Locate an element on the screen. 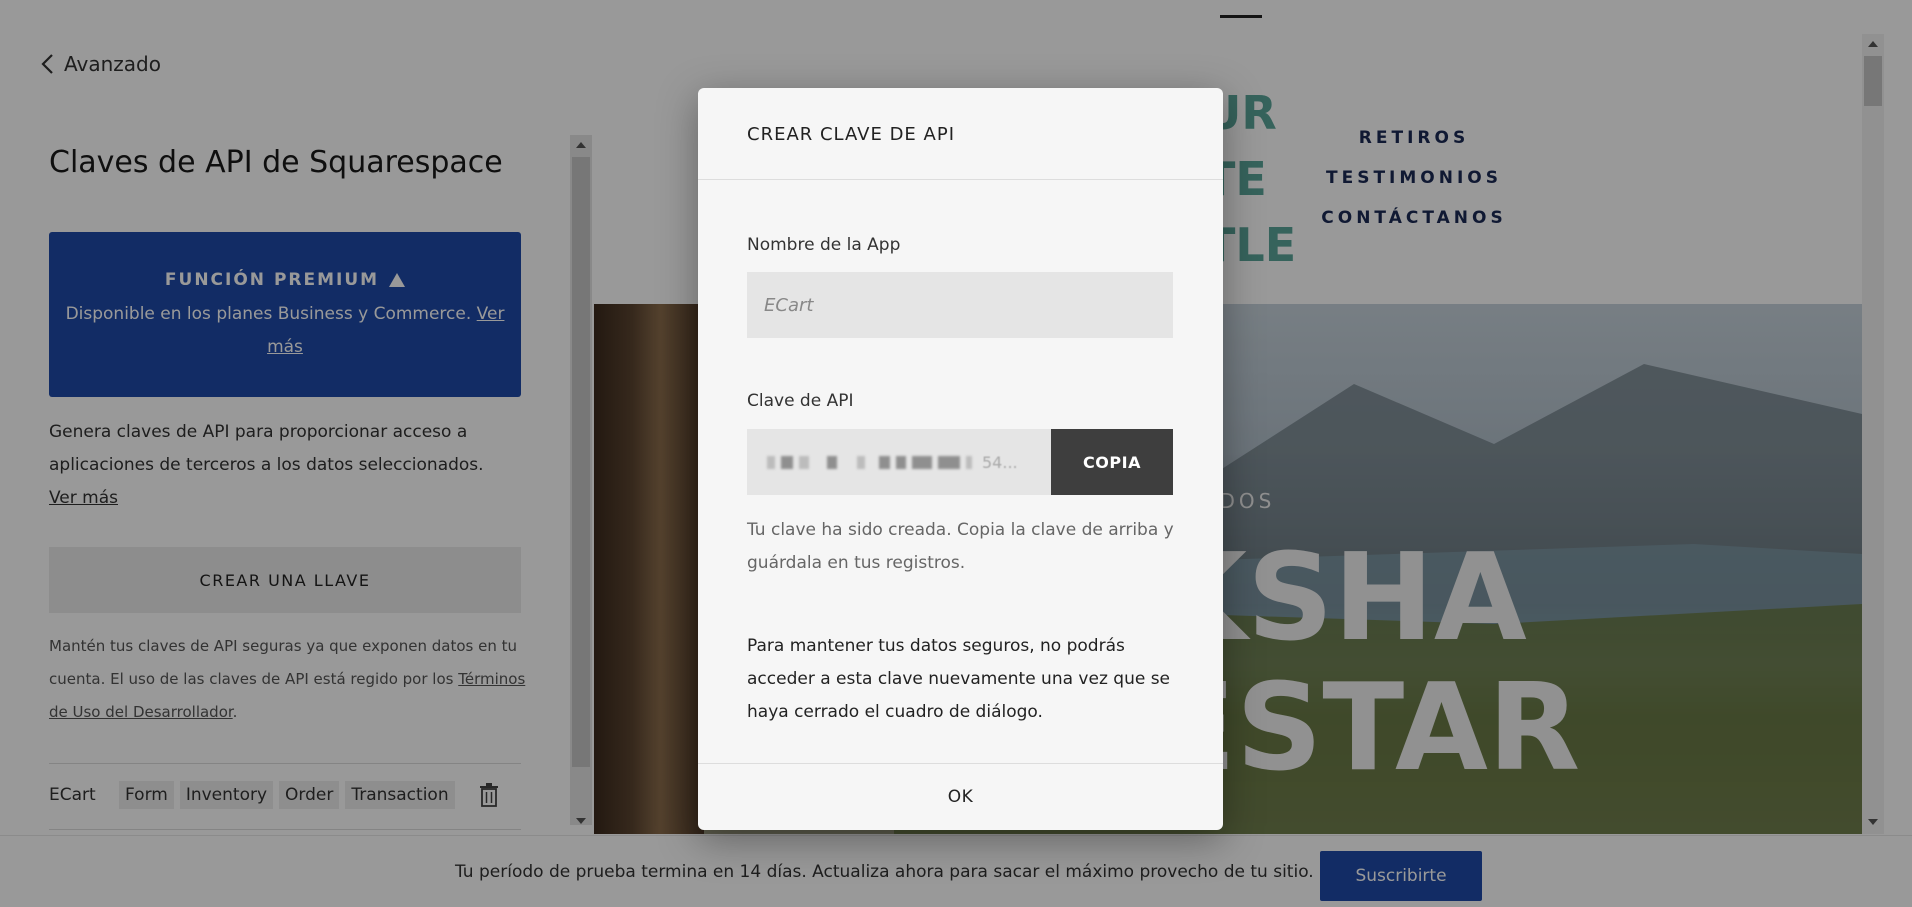 The width and height of the screenshot is (1912, 907). api-key-label: Clave de API is located at coordinates (800, 401).